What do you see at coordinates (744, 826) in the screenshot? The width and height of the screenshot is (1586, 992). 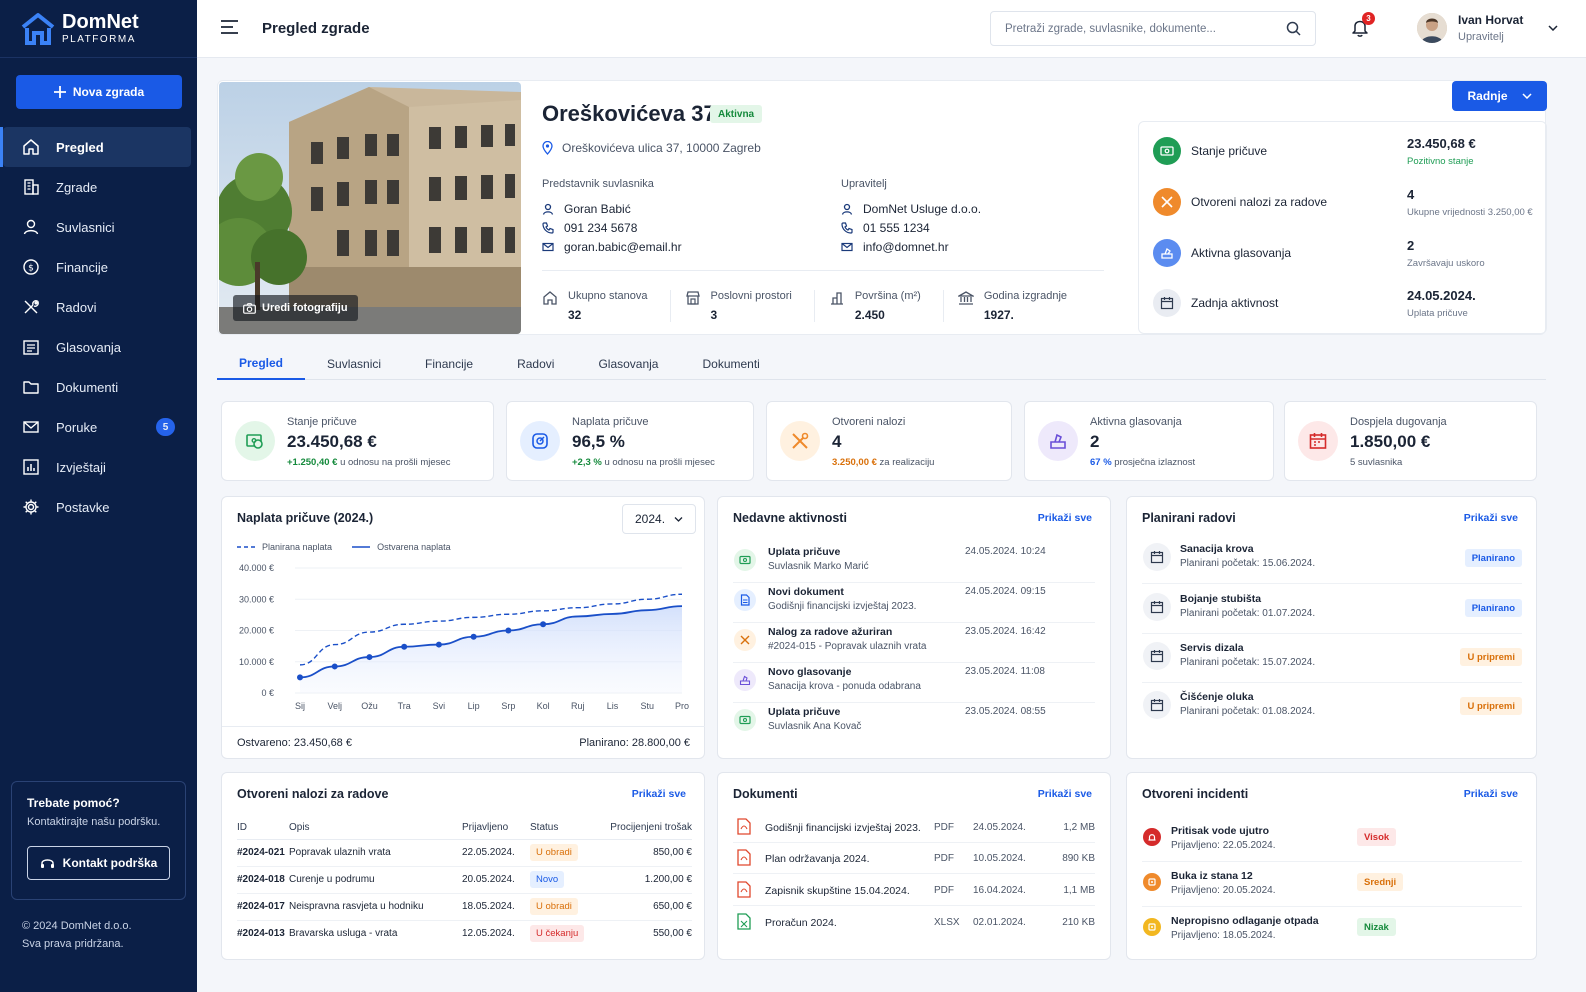 I see `pdf-file-icon` at bounding box center [744, 826].